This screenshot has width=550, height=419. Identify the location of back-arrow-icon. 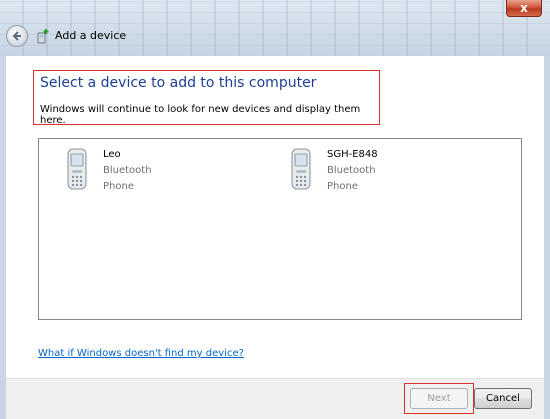
(16, 36).